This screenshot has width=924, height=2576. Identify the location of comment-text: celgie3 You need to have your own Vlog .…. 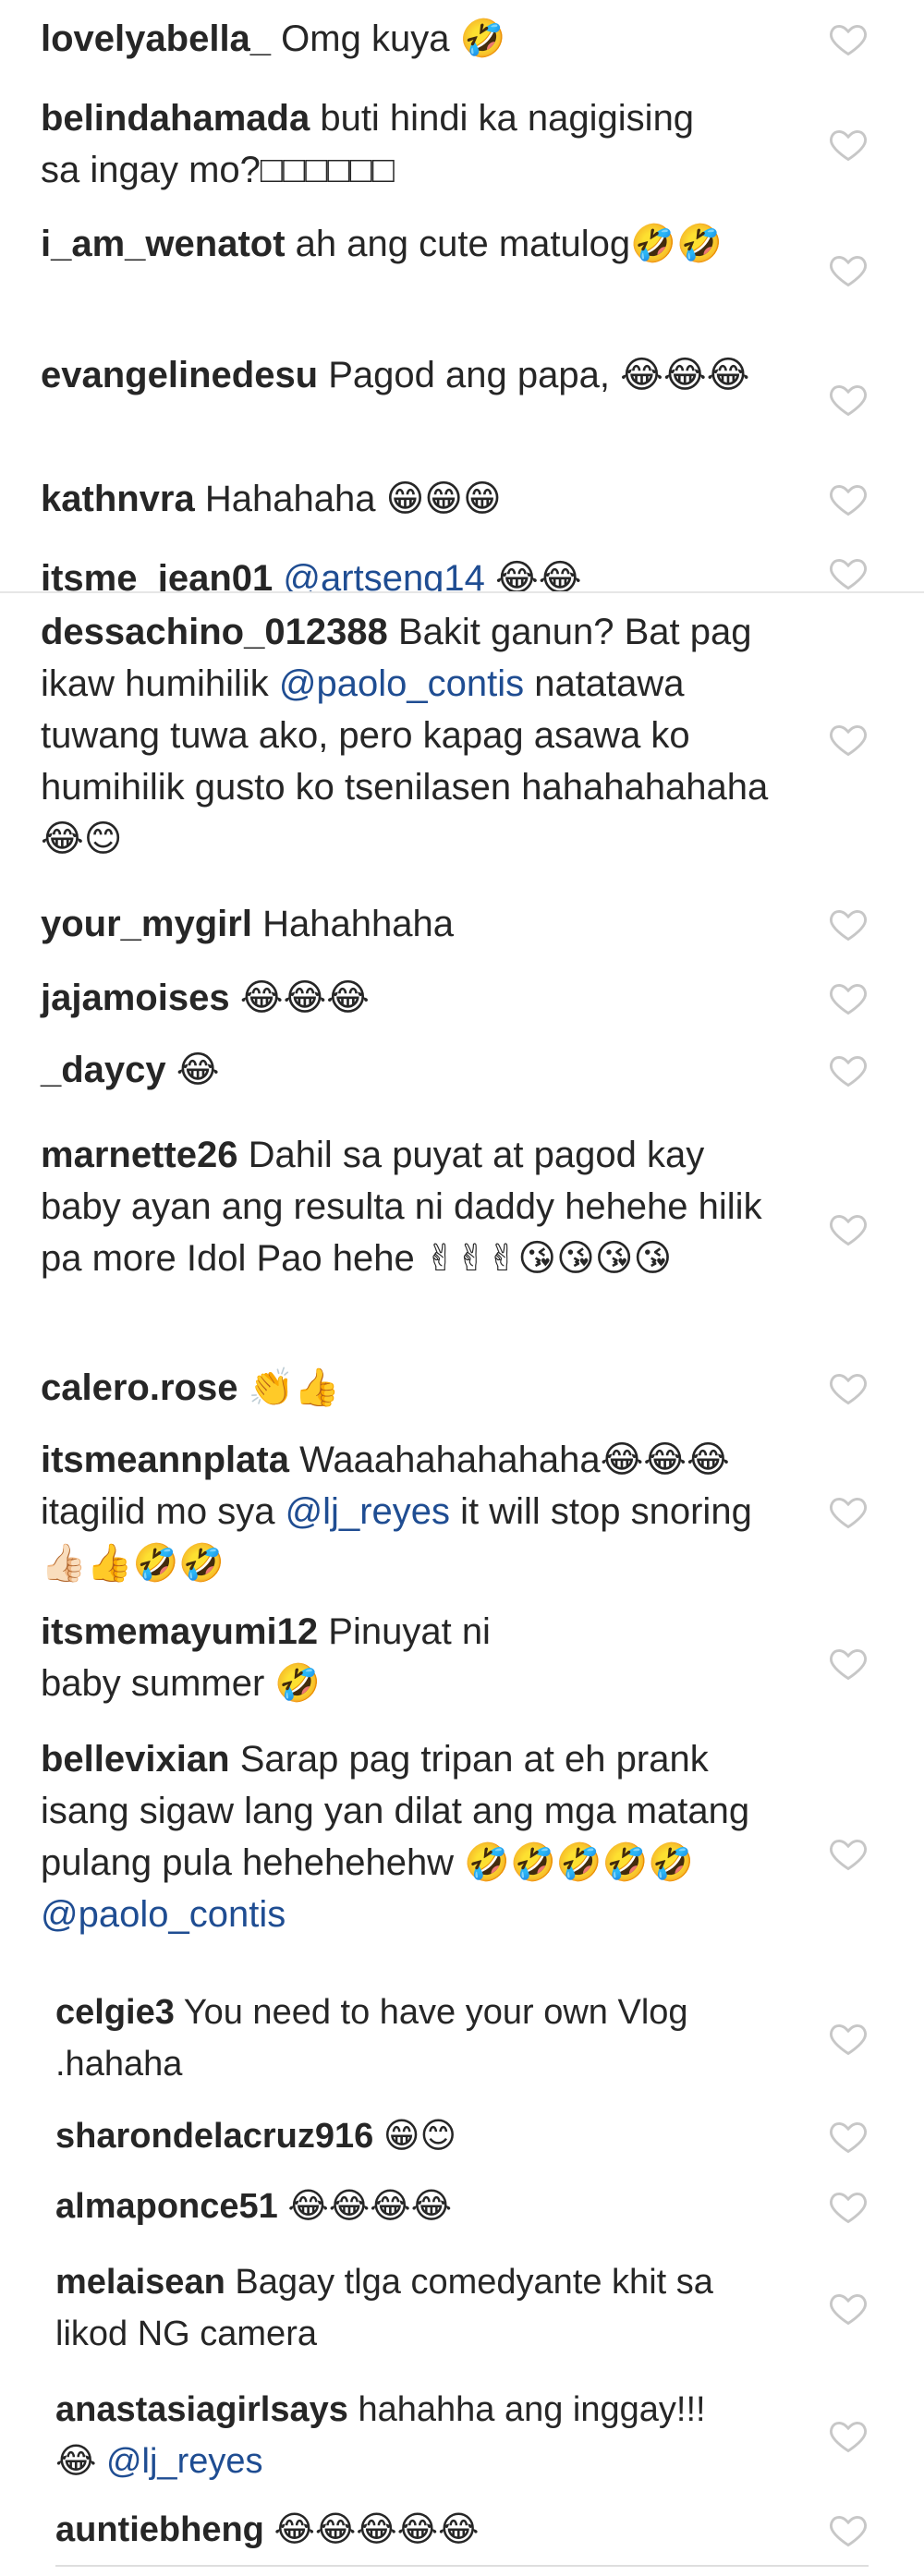
(388, 2038).